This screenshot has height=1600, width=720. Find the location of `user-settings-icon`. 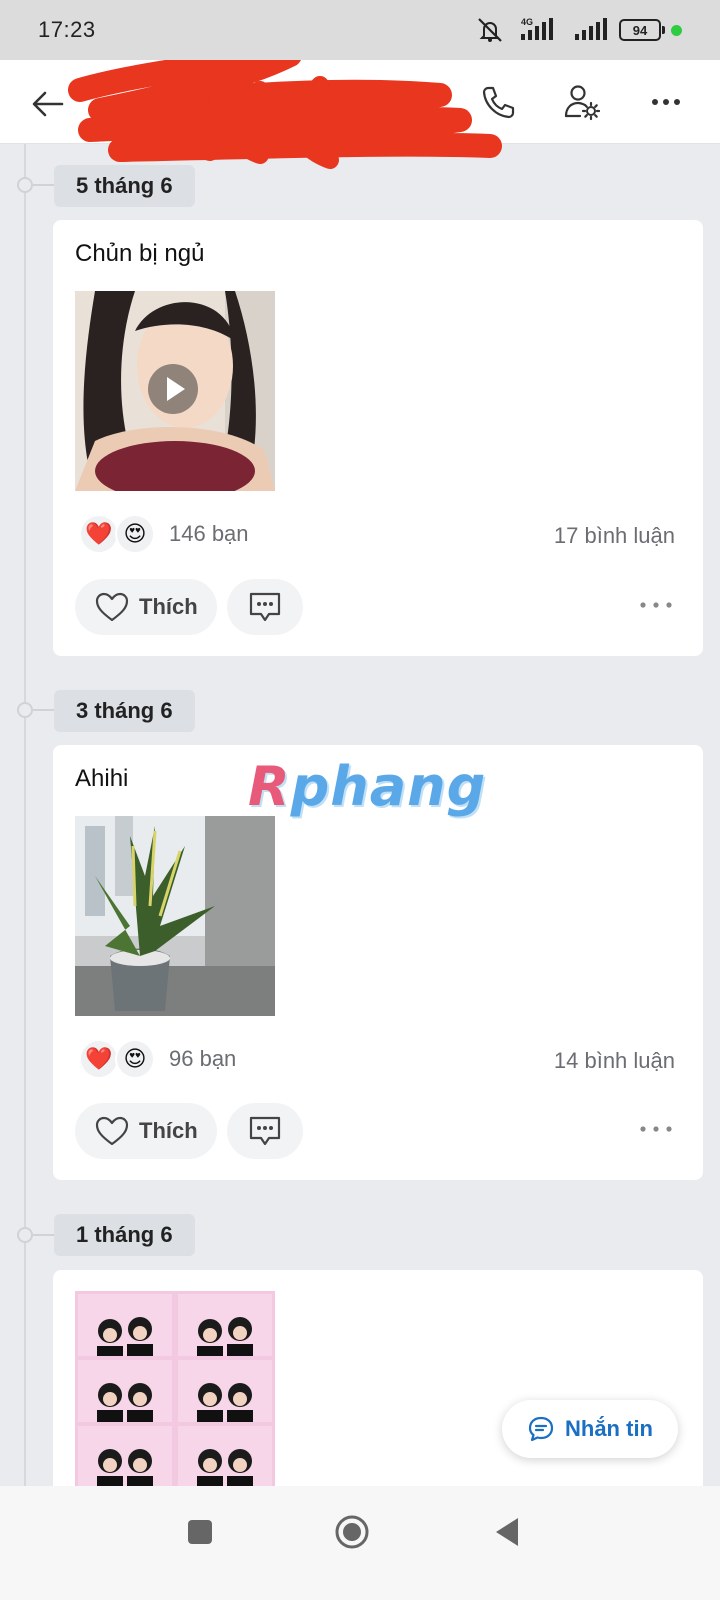

user-settings-icon is located at coordinates (582, 102).